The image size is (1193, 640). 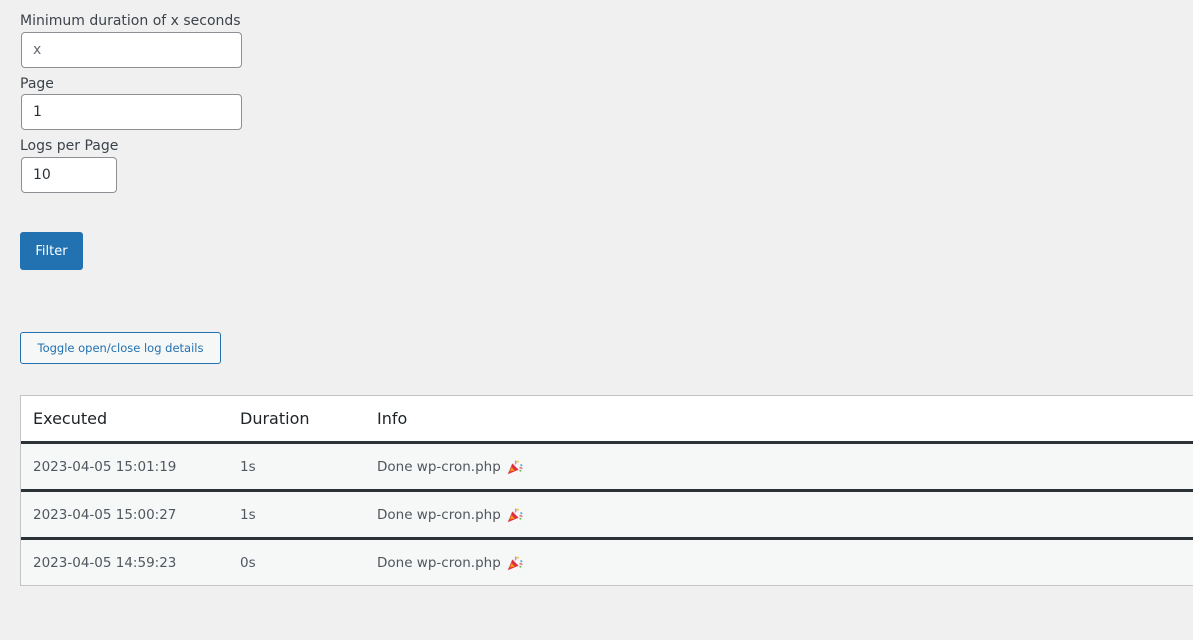 What do you see at coordinates (392, 418) in the screenshot?
I see `header-info: Info` at bounding box center [392, 418].